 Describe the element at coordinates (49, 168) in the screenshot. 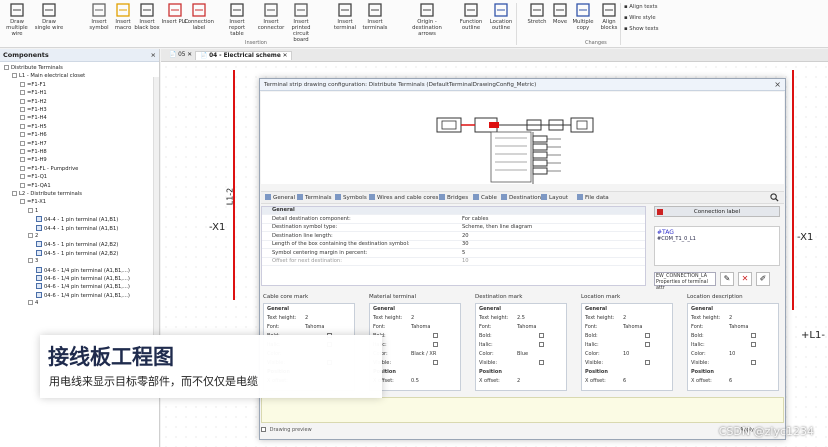

I see `tree-item: =F1-FL - Pumpdrive` at that location.